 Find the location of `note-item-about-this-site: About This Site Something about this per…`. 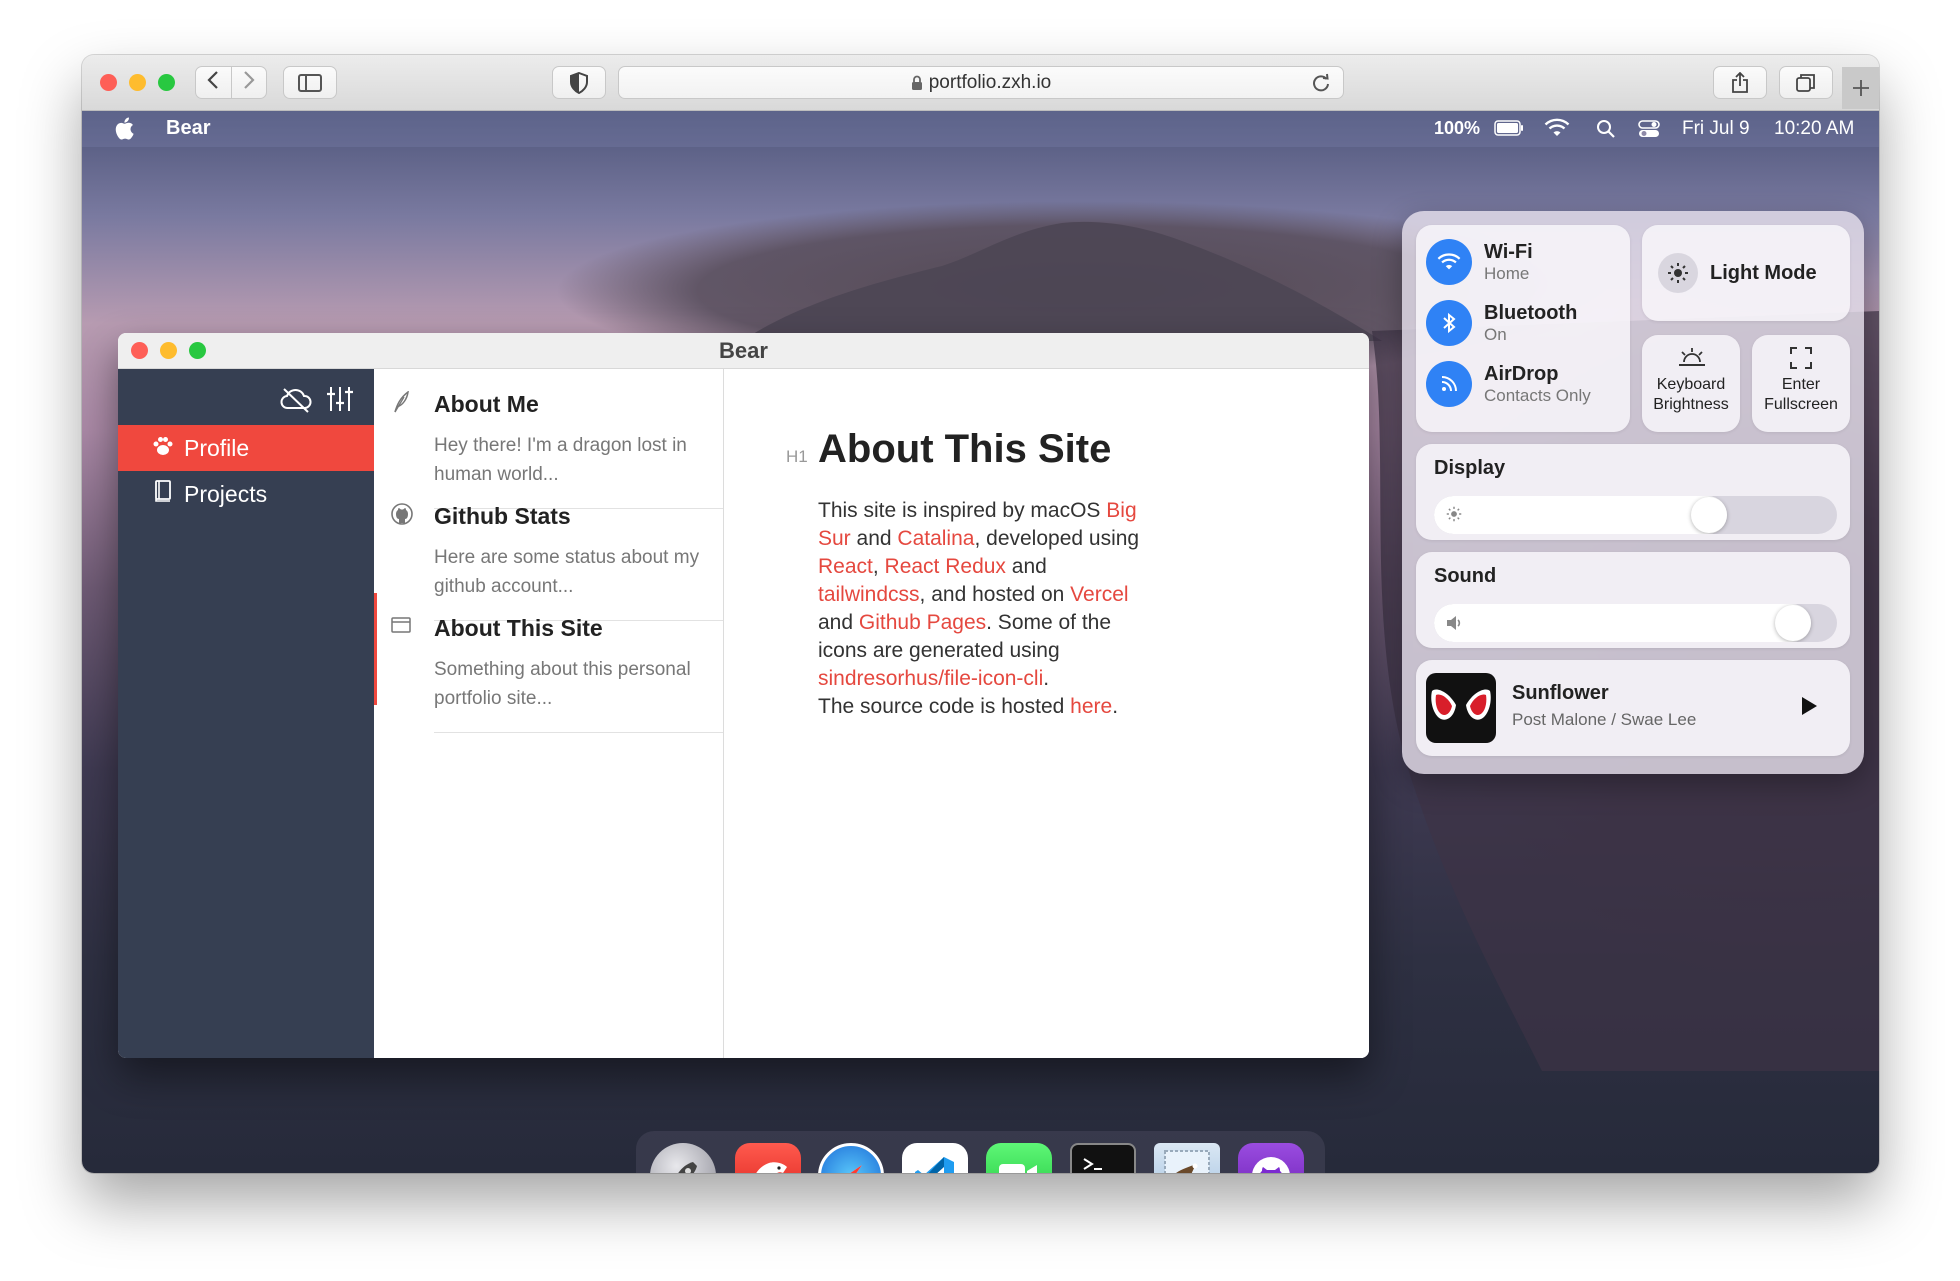

note-item-about-this-site: About This Site Something about this per… is located at coordinates (548, 663).